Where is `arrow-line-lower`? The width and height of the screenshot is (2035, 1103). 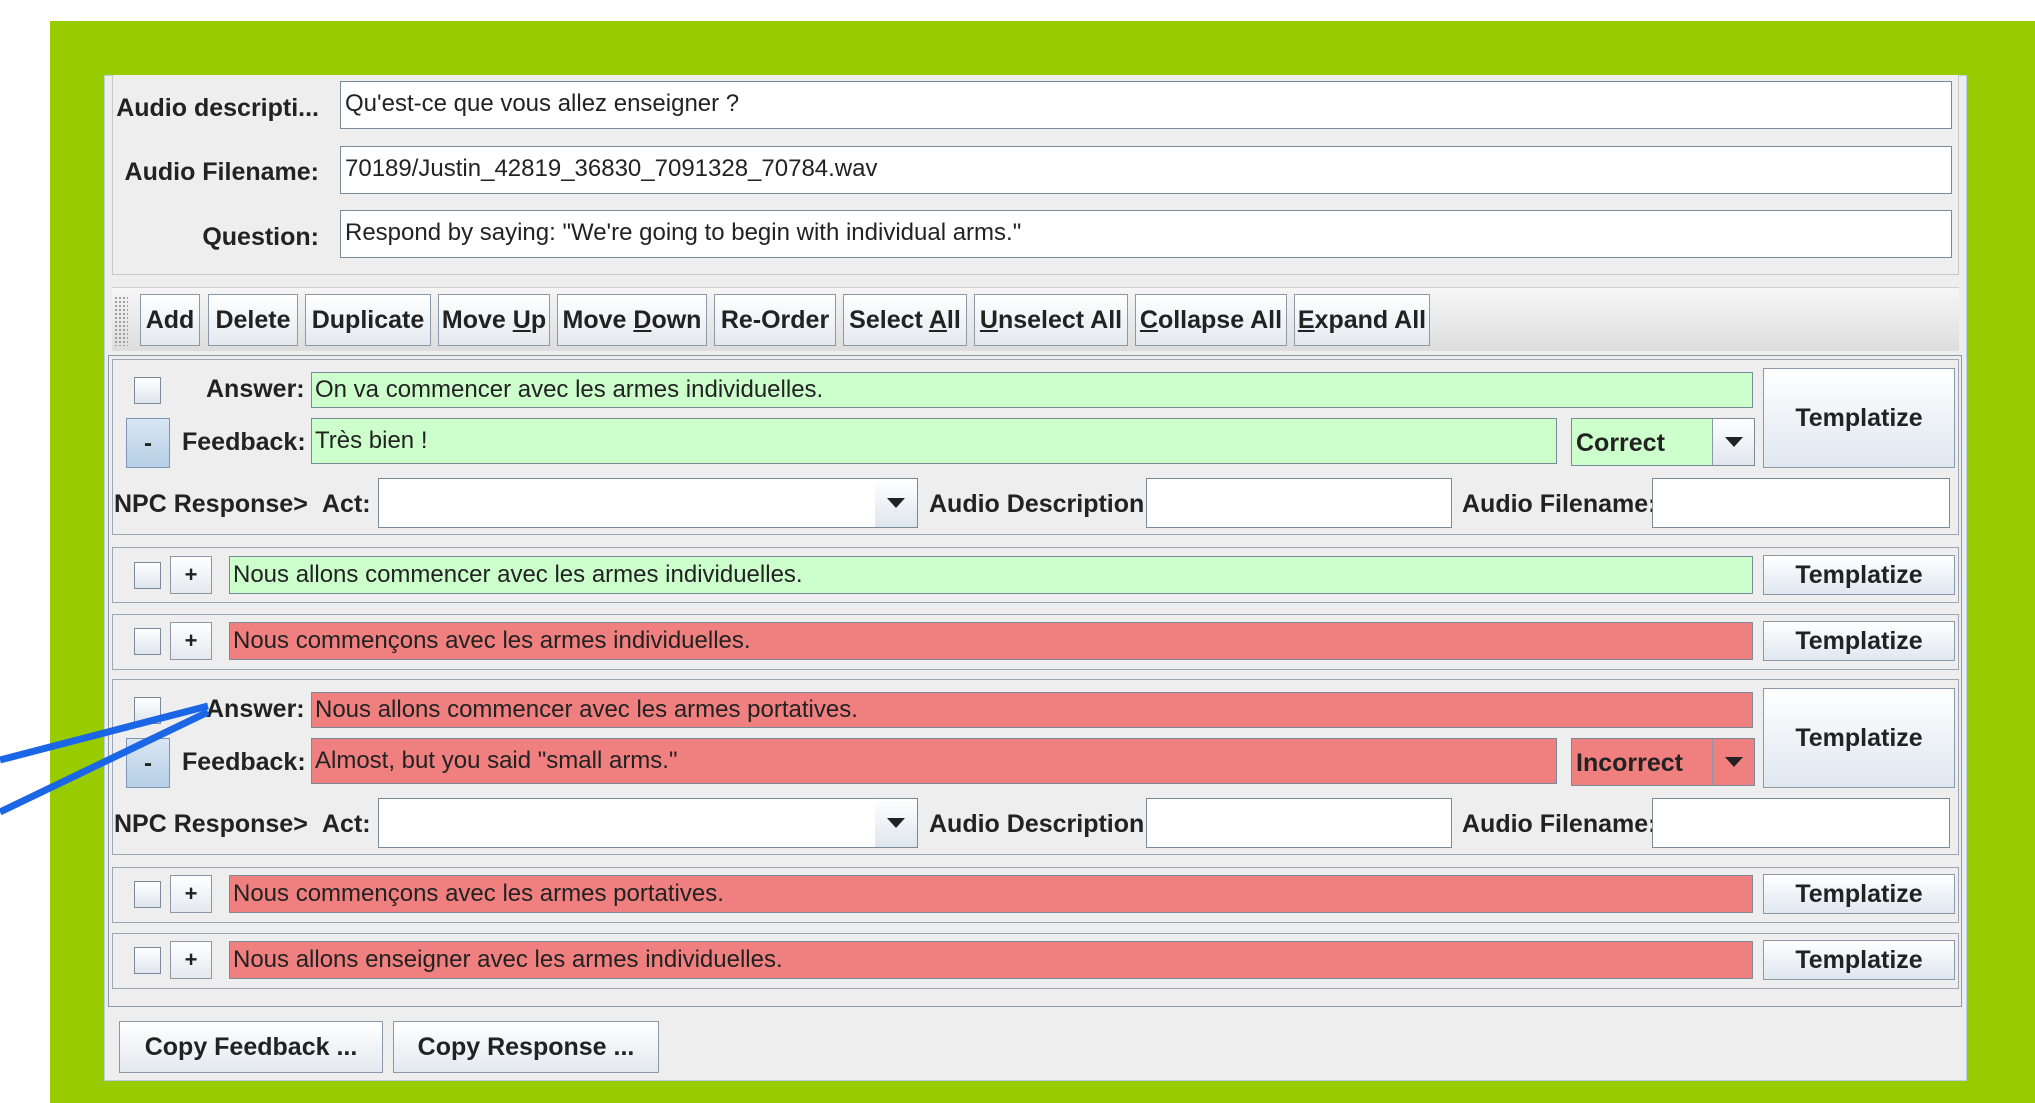
arrow-line-lower is located at coordinates (105, 762).